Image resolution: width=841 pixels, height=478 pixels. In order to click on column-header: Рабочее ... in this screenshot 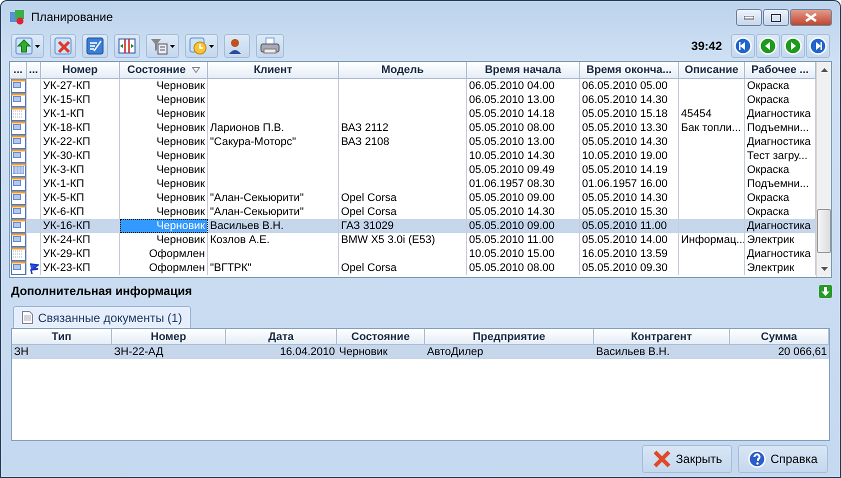, I will do `click(780, 70)`.